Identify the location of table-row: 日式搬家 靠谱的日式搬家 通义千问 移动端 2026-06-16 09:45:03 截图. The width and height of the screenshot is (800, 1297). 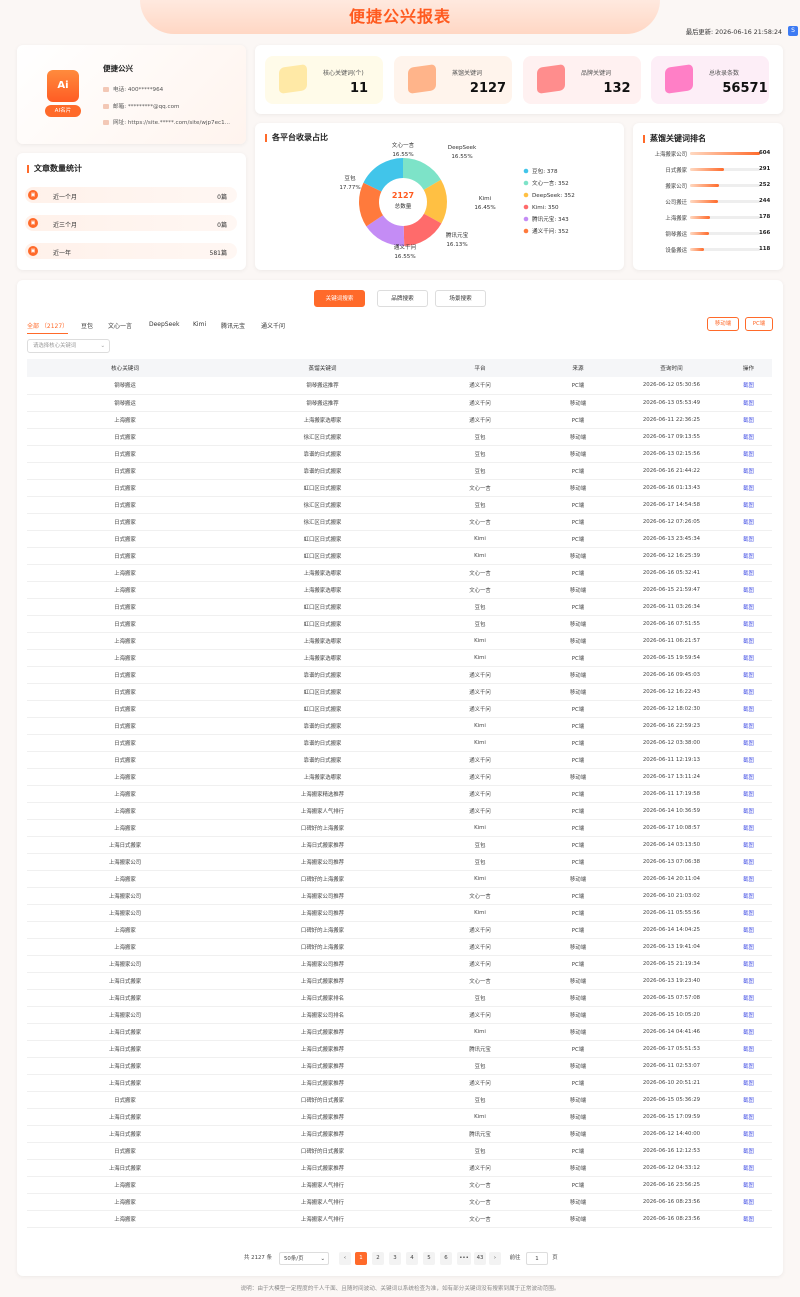
(399, 675).